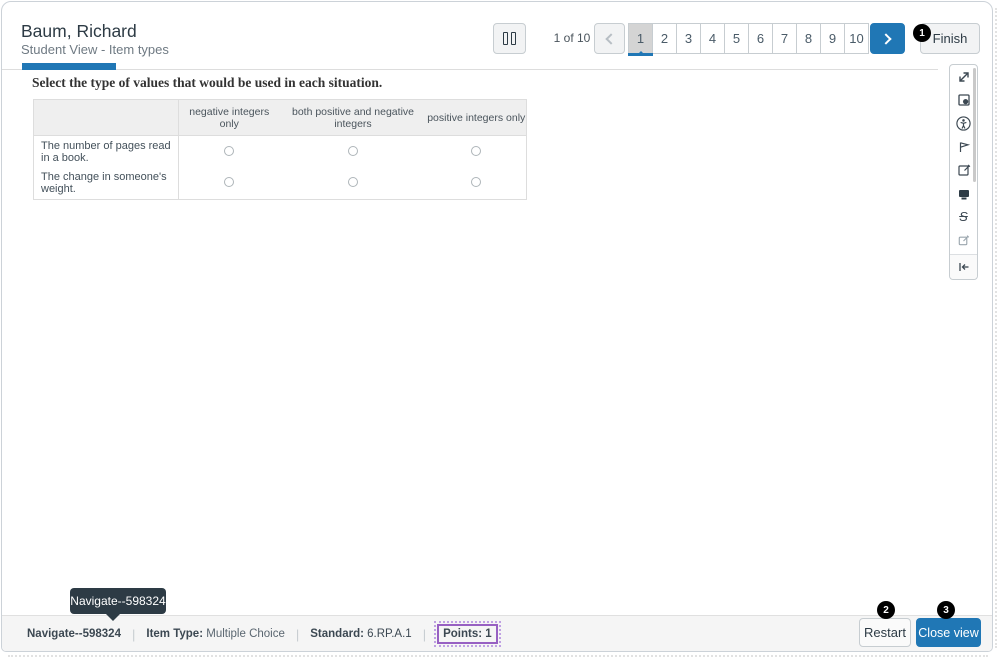  I want to click on table-row: The change in someone's weight., so click(280, 183).